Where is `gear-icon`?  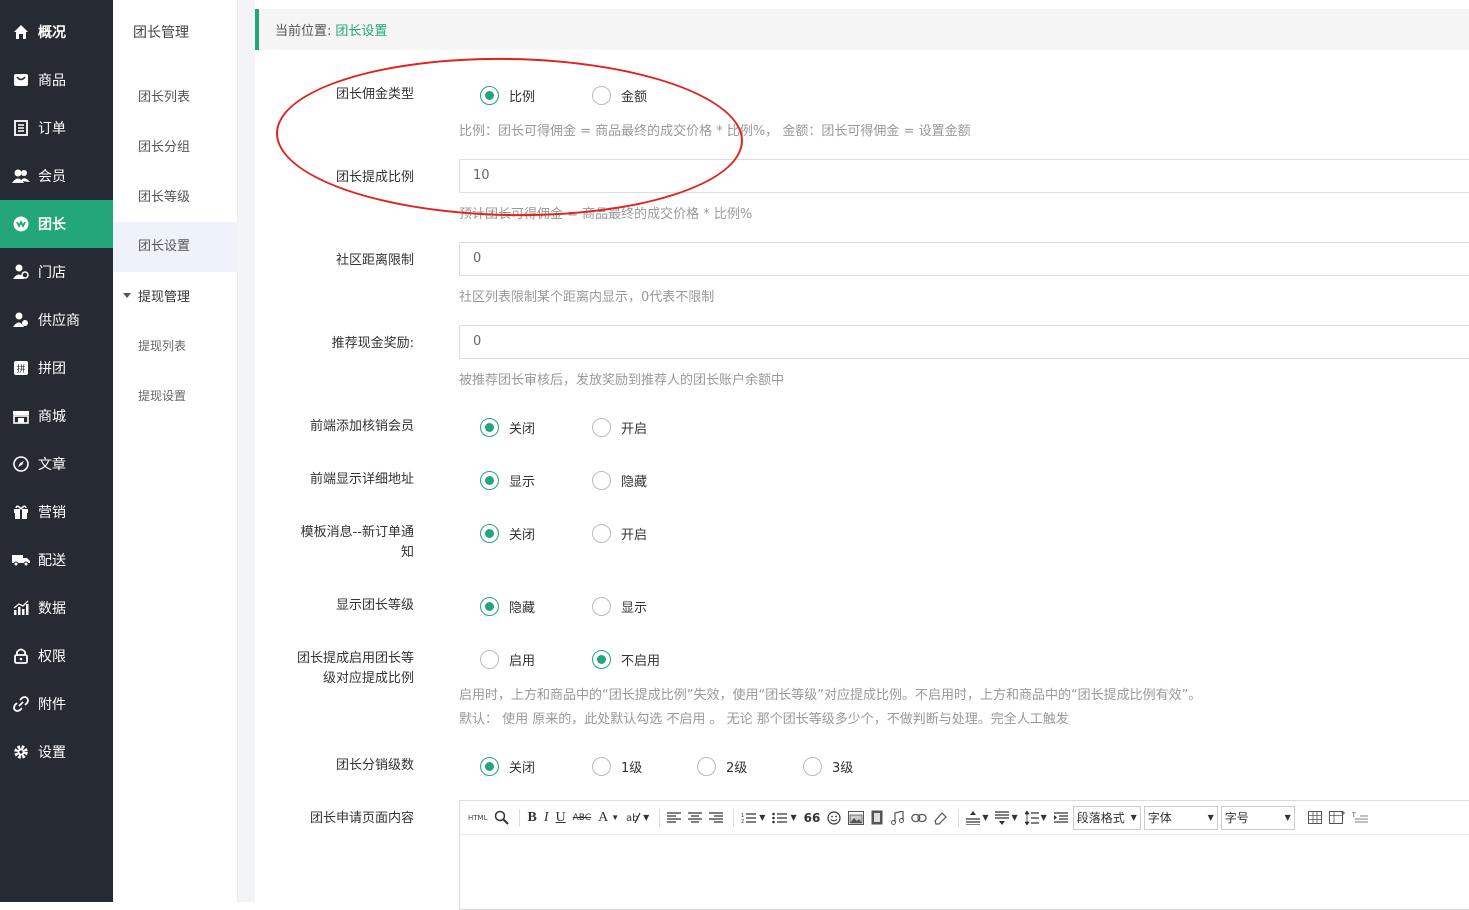
gear-icon is located at coordinates (19, 752).